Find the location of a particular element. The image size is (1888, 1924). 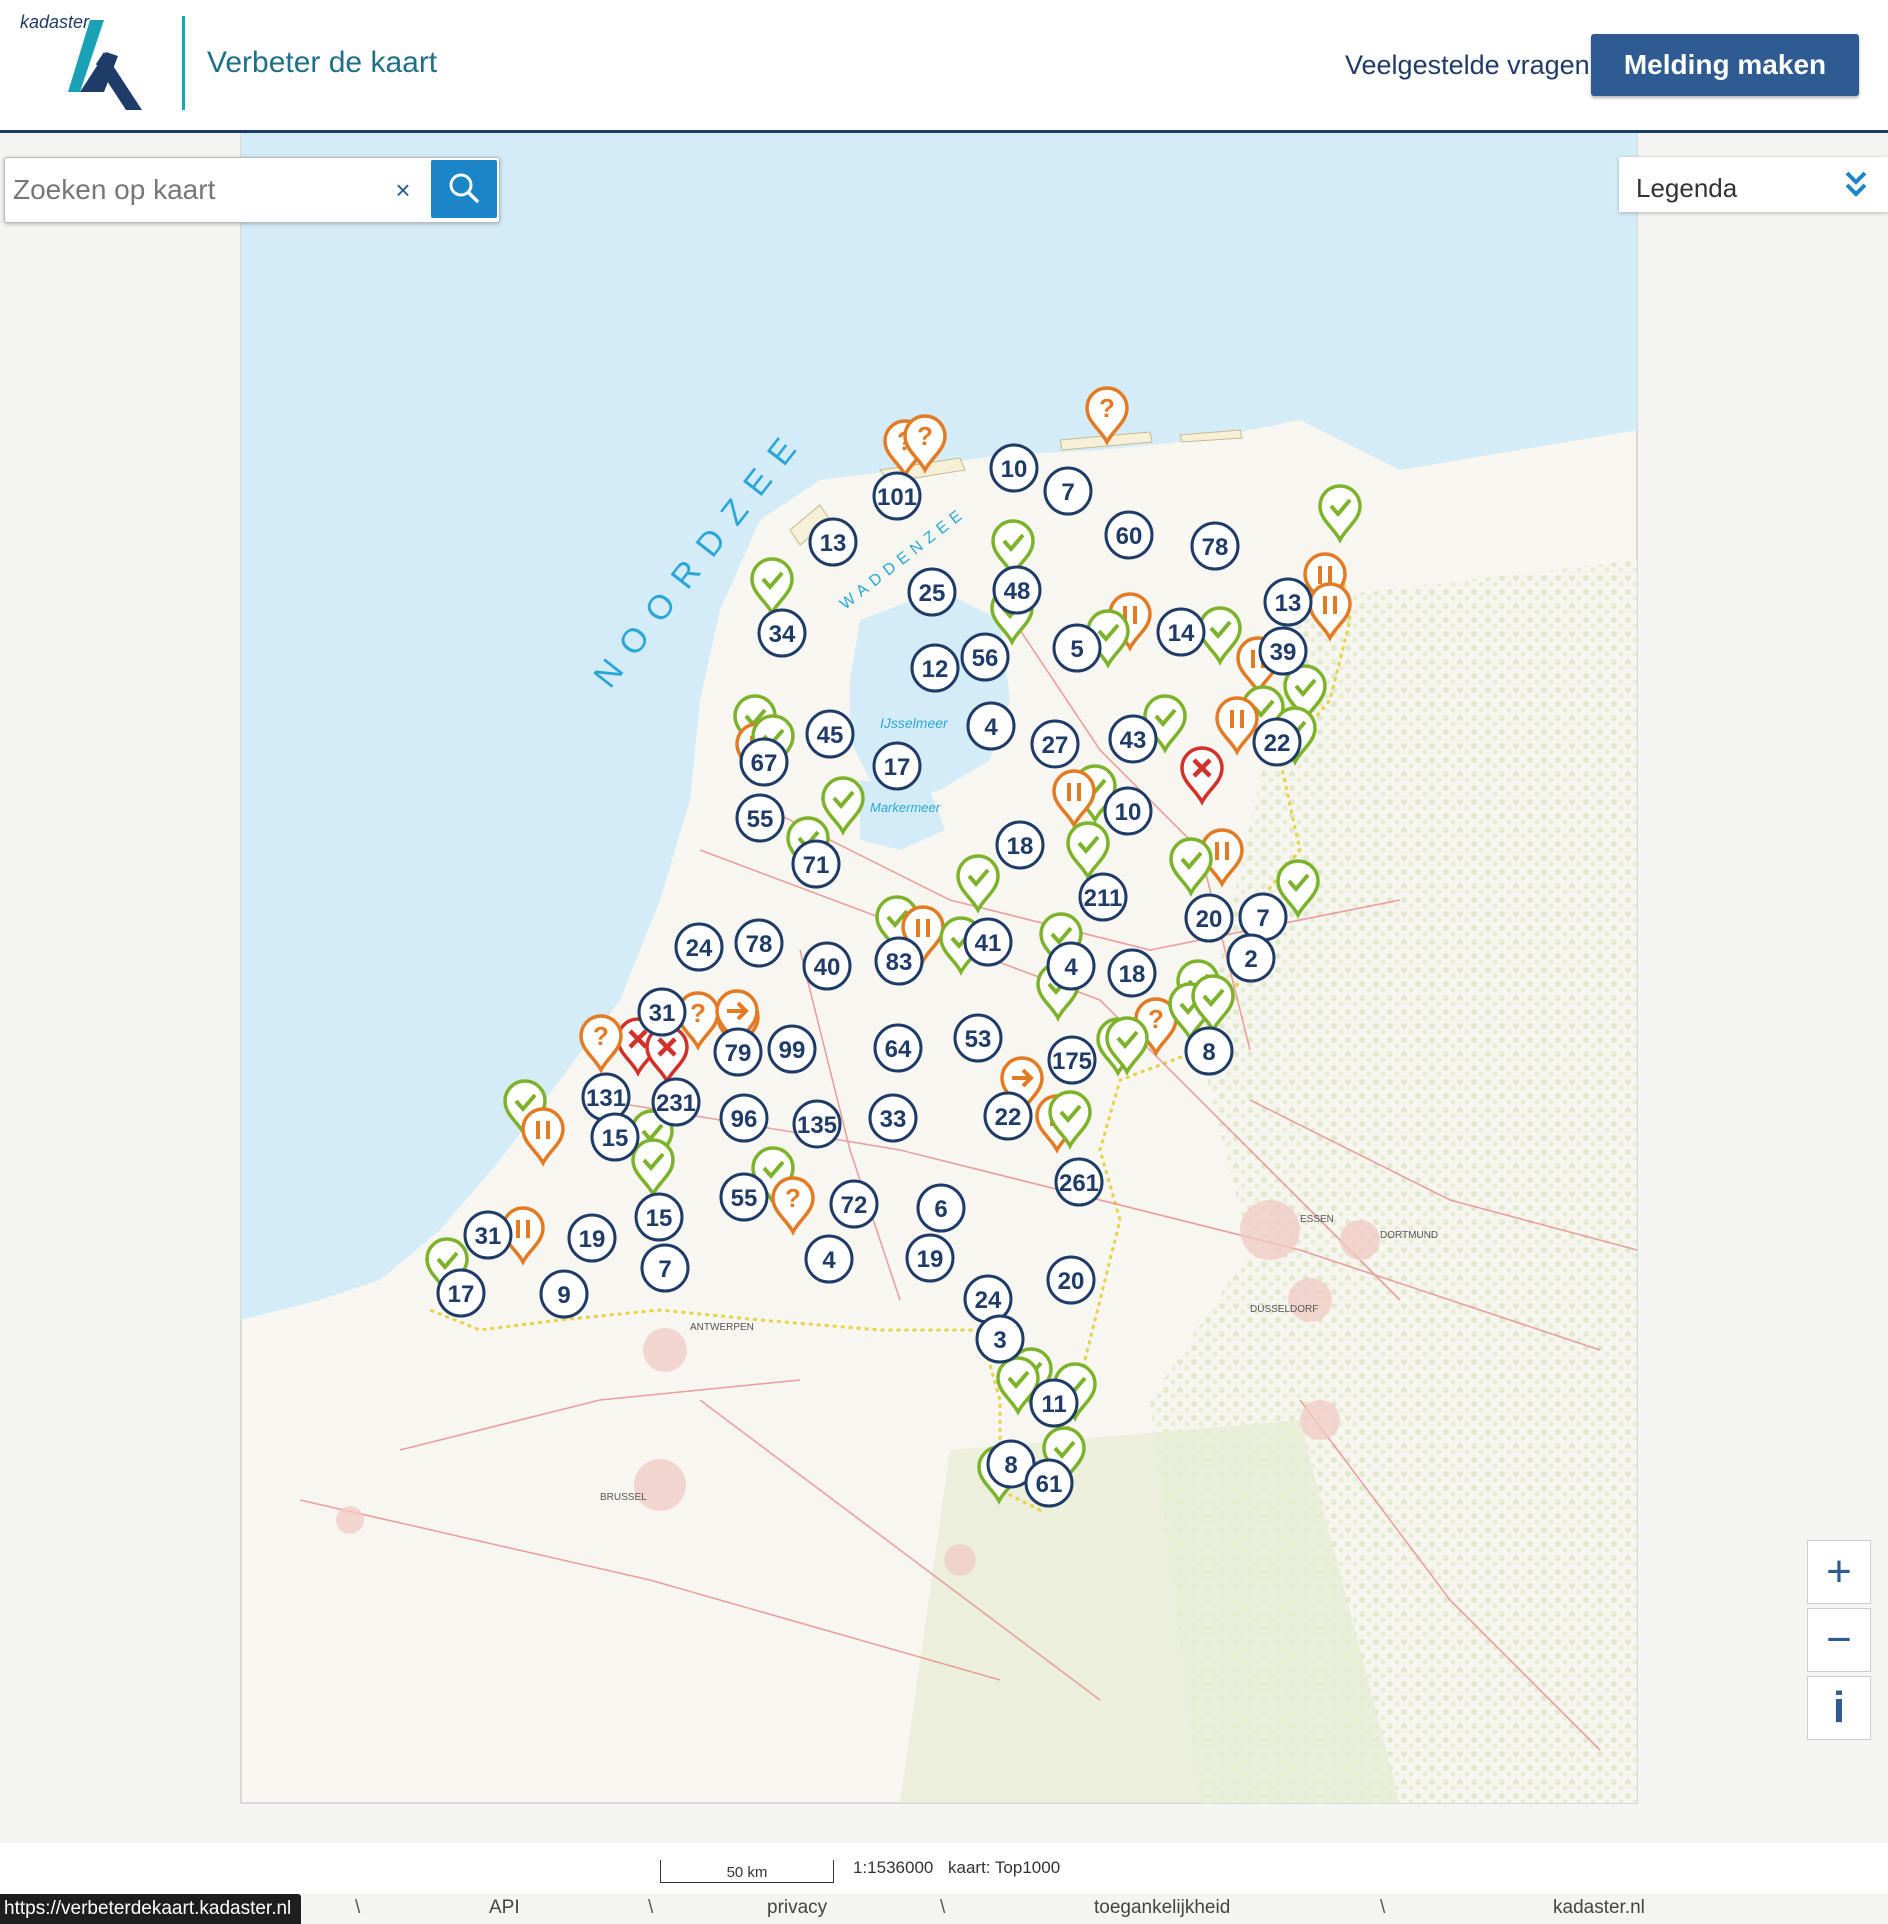

footer-link-accessibility: toegankelijkheid is located at coordinates (1162, 1908).